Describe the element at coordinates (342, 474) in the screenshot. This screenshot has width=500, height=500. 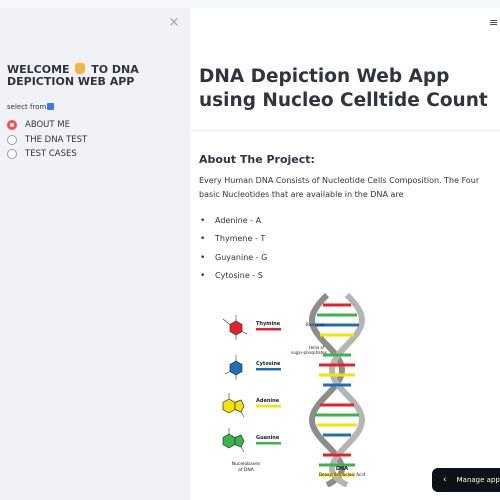
I see `dna-full-caption: Deoxyribonucleic Acid` at that location.